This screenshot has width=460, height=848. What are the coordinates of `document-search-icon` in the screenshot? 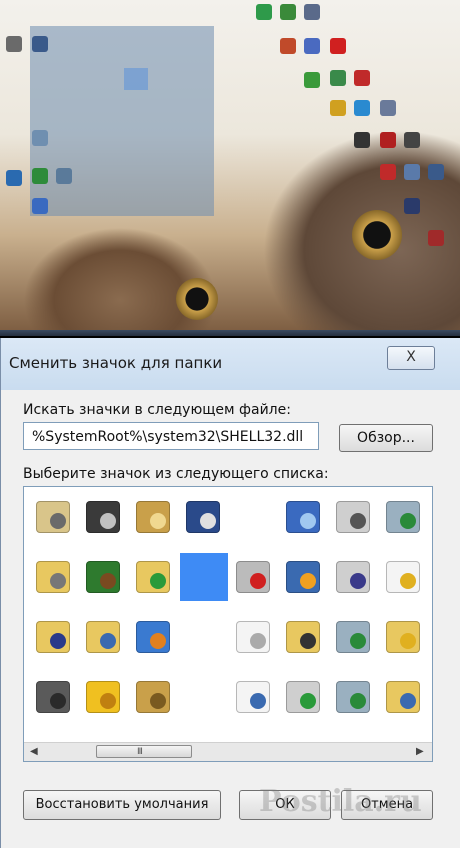 It's located at (254, 697).